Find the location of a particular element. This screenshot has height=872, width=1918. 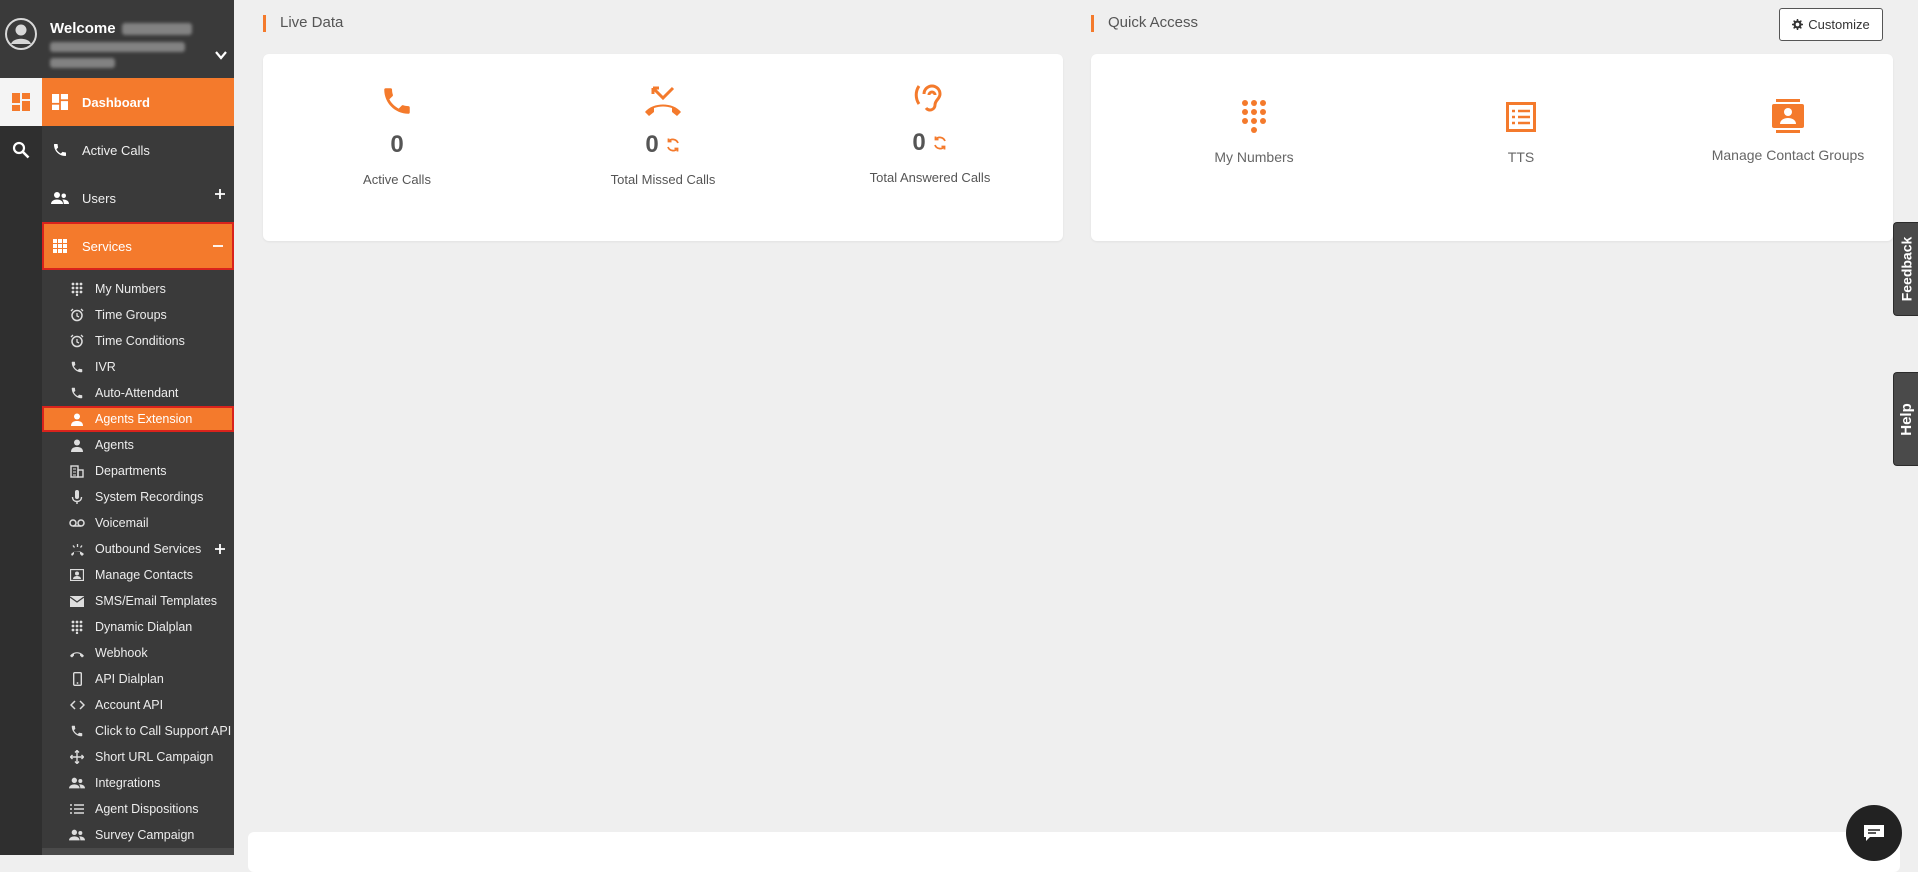

sidebar-subitem-ivr: IVR is located at coordinates (138, 367).